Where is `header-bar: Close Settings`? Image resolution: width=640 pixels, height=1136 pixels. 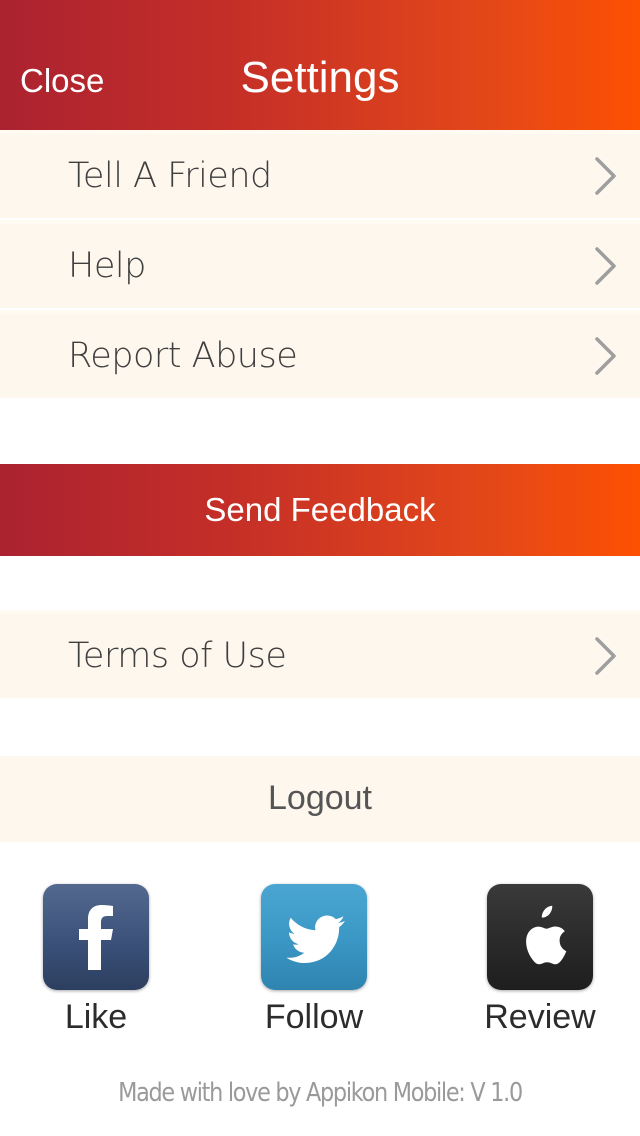
header-bar: Close Settings is located at coordinates (320, 65).